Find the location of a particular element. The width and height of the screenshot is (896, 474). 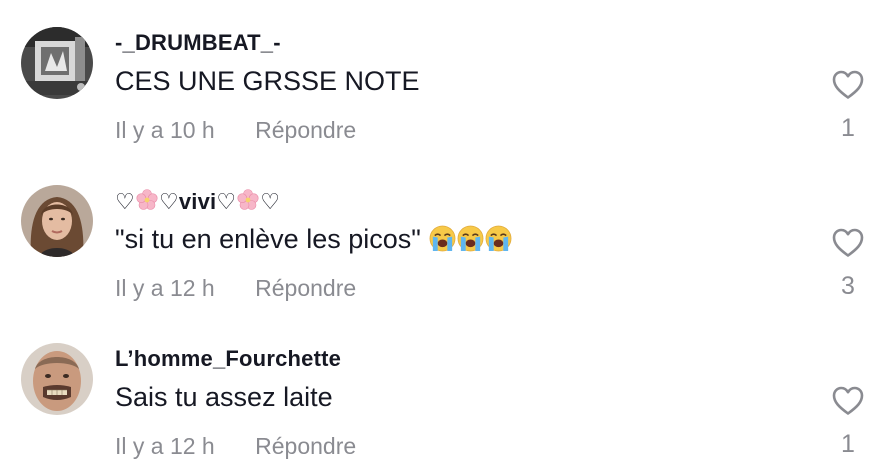

comment-text: Sais tu assez laite is located at coordinates (224, 397).